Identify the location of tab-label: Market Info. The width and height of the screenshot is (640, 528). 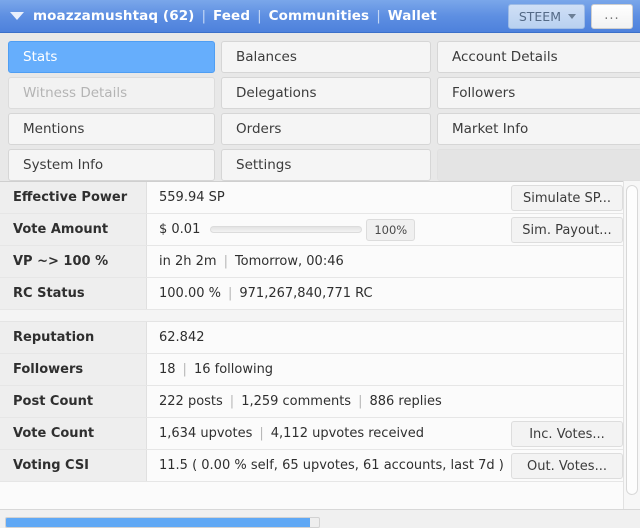
(490, 129).